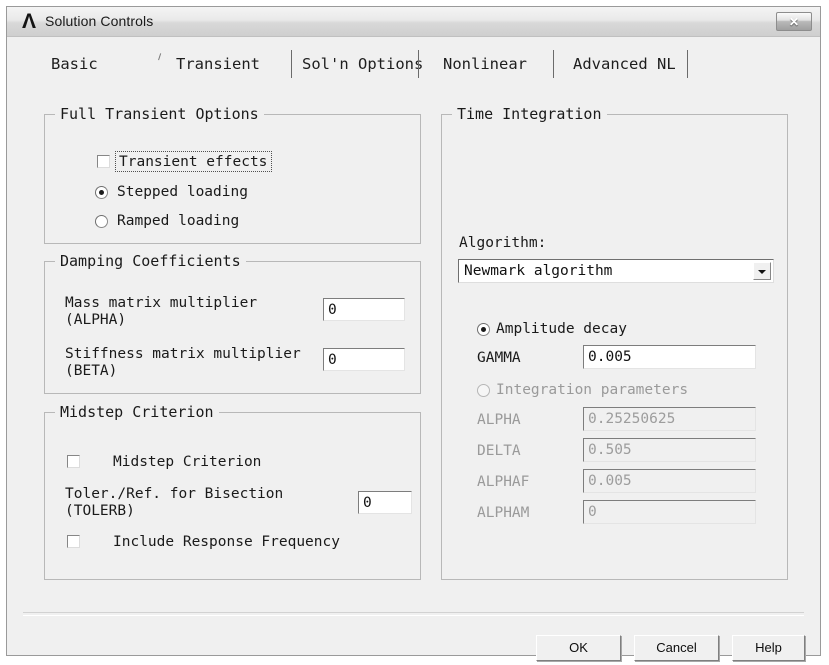  What do you see at coordinates (96, 320) in the screenshot?
I see `label-mass-matrix-alpha: (ALPHA)` at bounding box center [96, 320].